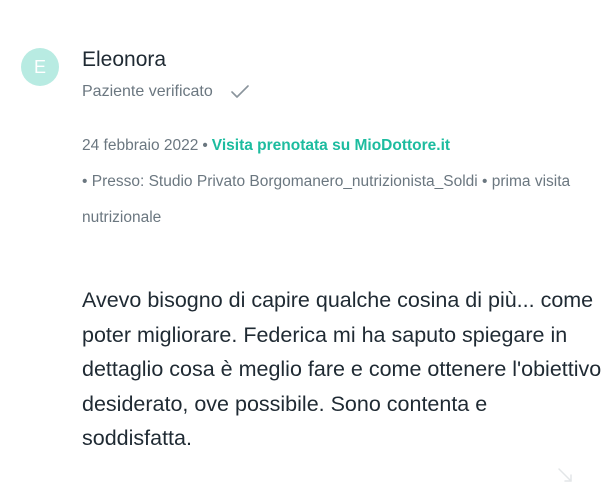 The height and width of the screenshot is (489, 610). I want to click on location-prefix: • Presso:, so click(113, 181).